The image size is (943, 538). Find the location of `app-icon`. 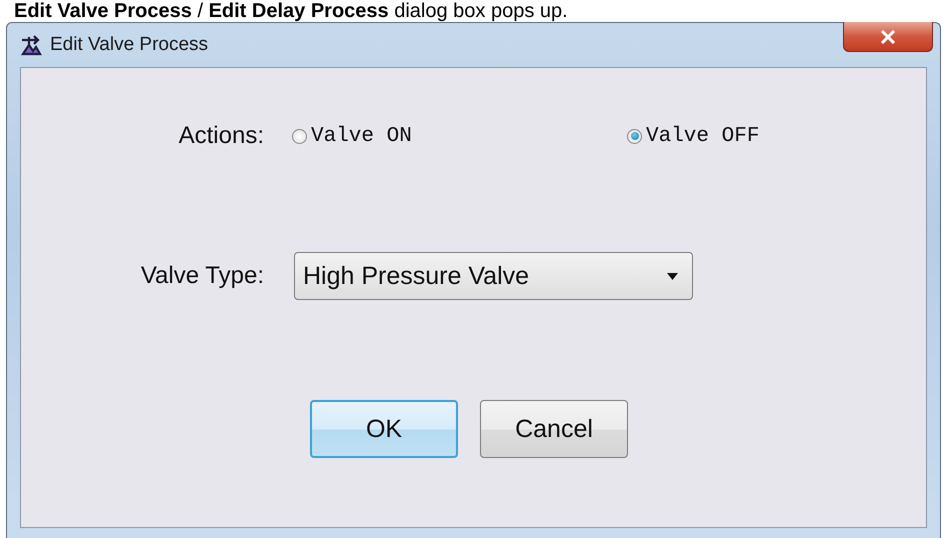

app-icon is located at coordinates (31, 45).